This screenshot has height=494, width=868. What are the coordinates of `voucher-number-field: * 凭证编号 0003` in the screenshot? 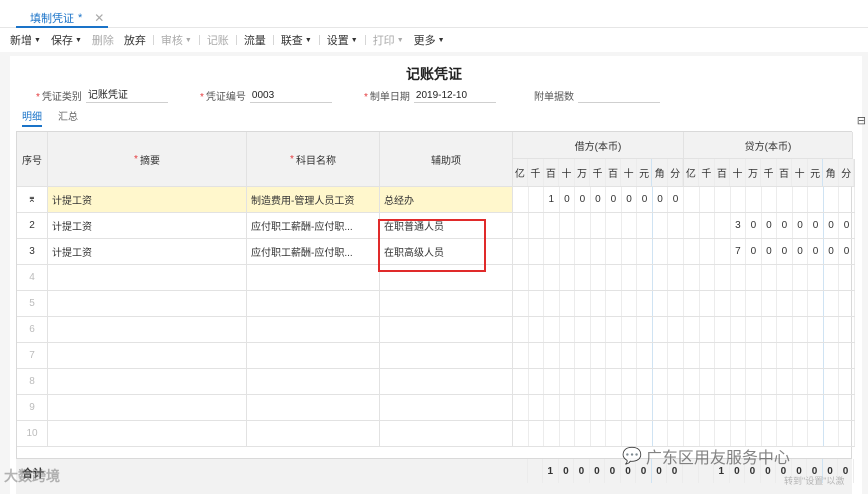 It's located at (266, 95).